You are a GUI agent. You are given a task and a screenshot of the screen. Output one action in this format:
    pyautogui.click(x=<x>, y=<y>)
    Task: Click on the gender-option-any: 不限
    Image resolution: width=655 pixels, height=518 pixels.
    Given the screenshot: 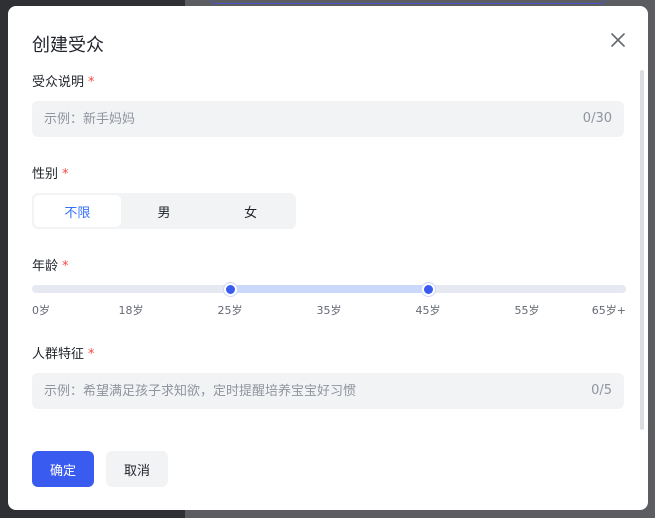 What is the action you would take?
    pyautogui.click(x=77, y=211)
    